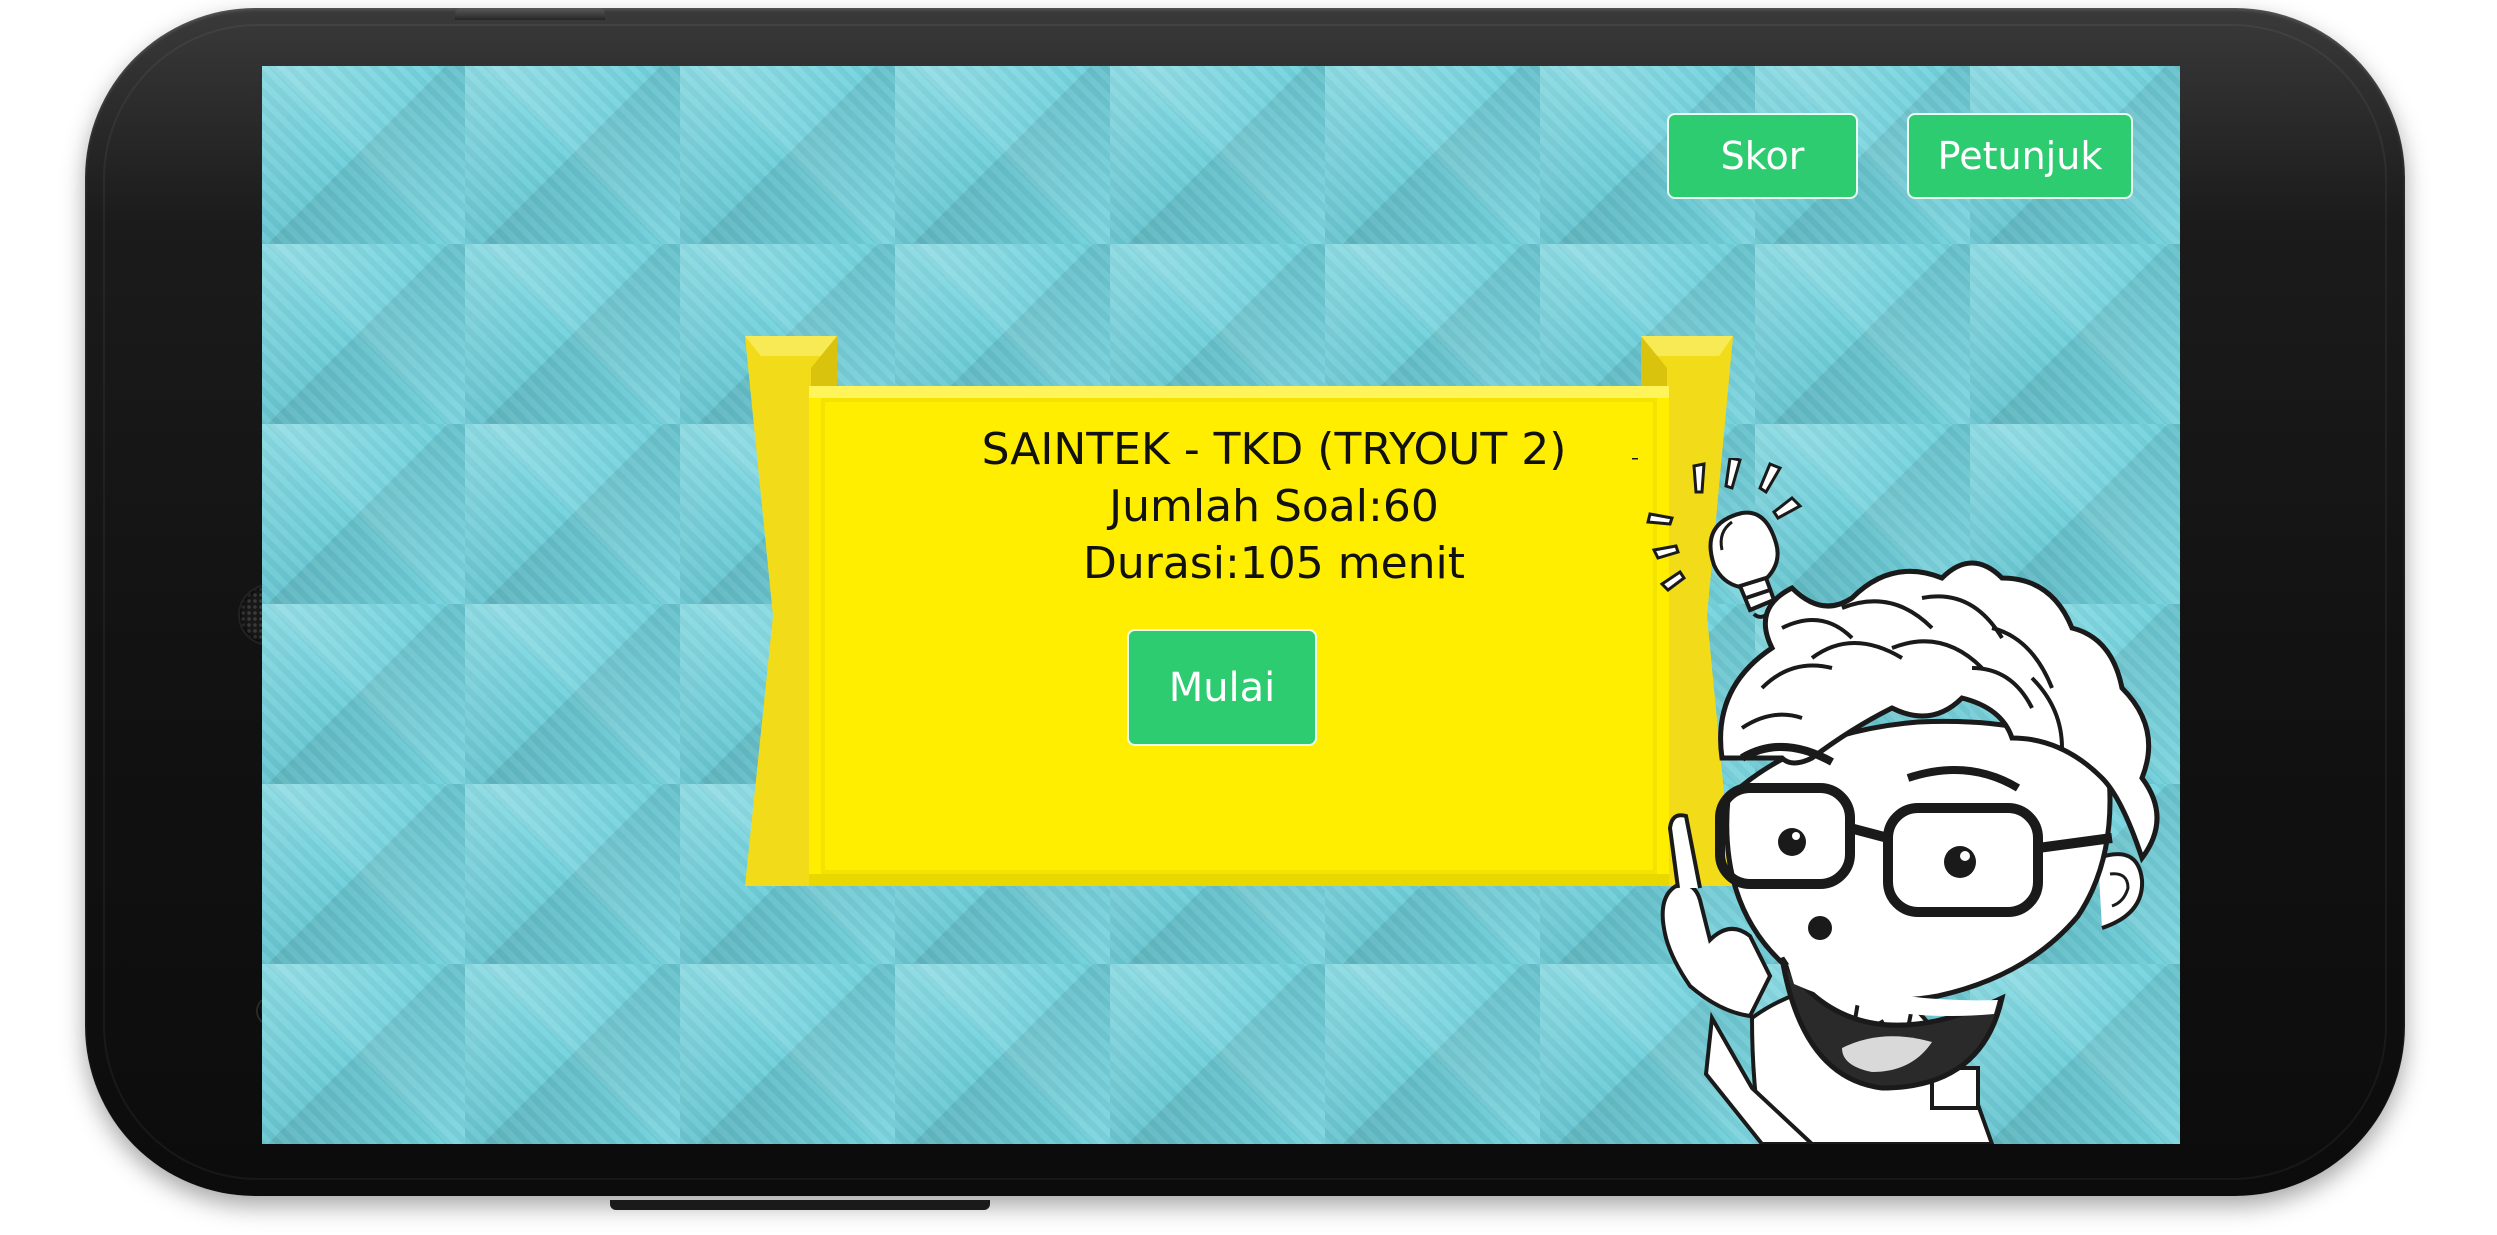 The width and height of the screenshot is (2497, 1235). I want to click on lightbulb-icon, so click(1744, 564).